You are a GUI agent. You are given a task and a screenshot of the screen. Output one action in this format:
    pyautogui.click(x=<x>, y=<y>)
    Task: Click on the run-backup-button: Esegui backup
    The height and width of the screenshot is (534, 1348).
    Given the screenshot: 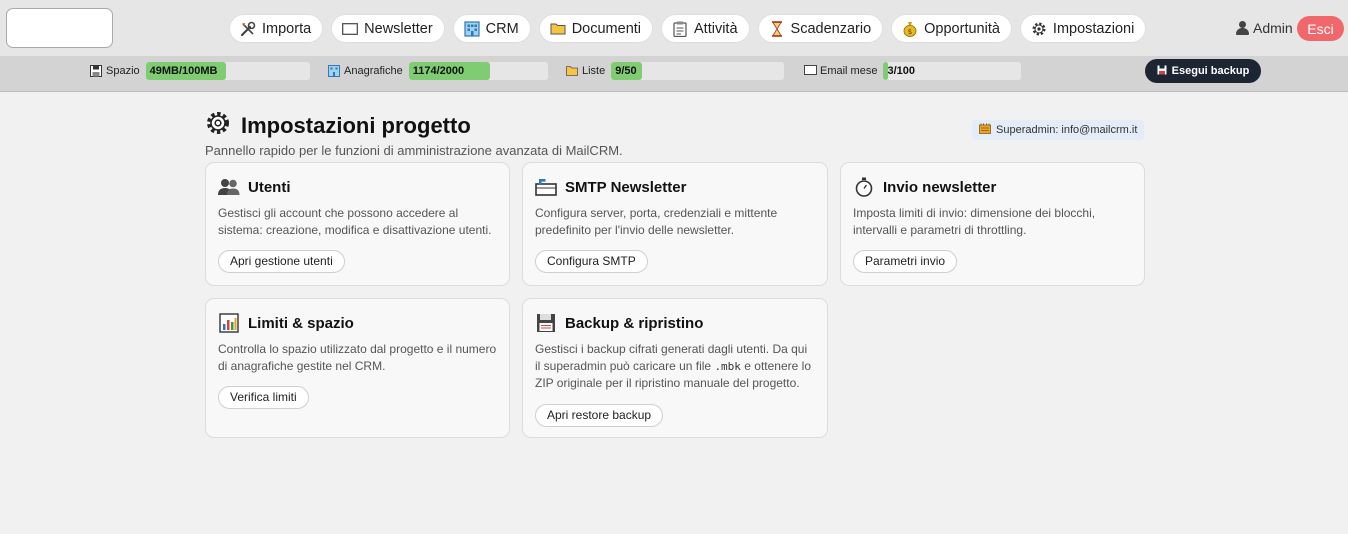 What is the action you would take?
    pyautogui.click(x=1203, y=71)
    